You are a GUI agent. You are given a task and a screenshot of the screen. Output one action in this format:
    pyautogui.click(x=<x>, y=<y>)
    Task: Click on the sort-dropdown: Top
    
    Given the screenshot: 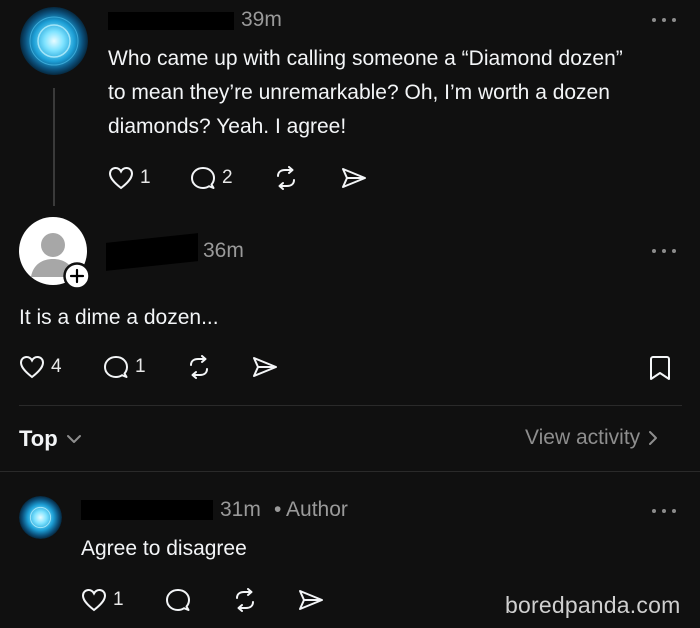 What is the action you would take?
    pyautogui.click(x=50, y=439)
    